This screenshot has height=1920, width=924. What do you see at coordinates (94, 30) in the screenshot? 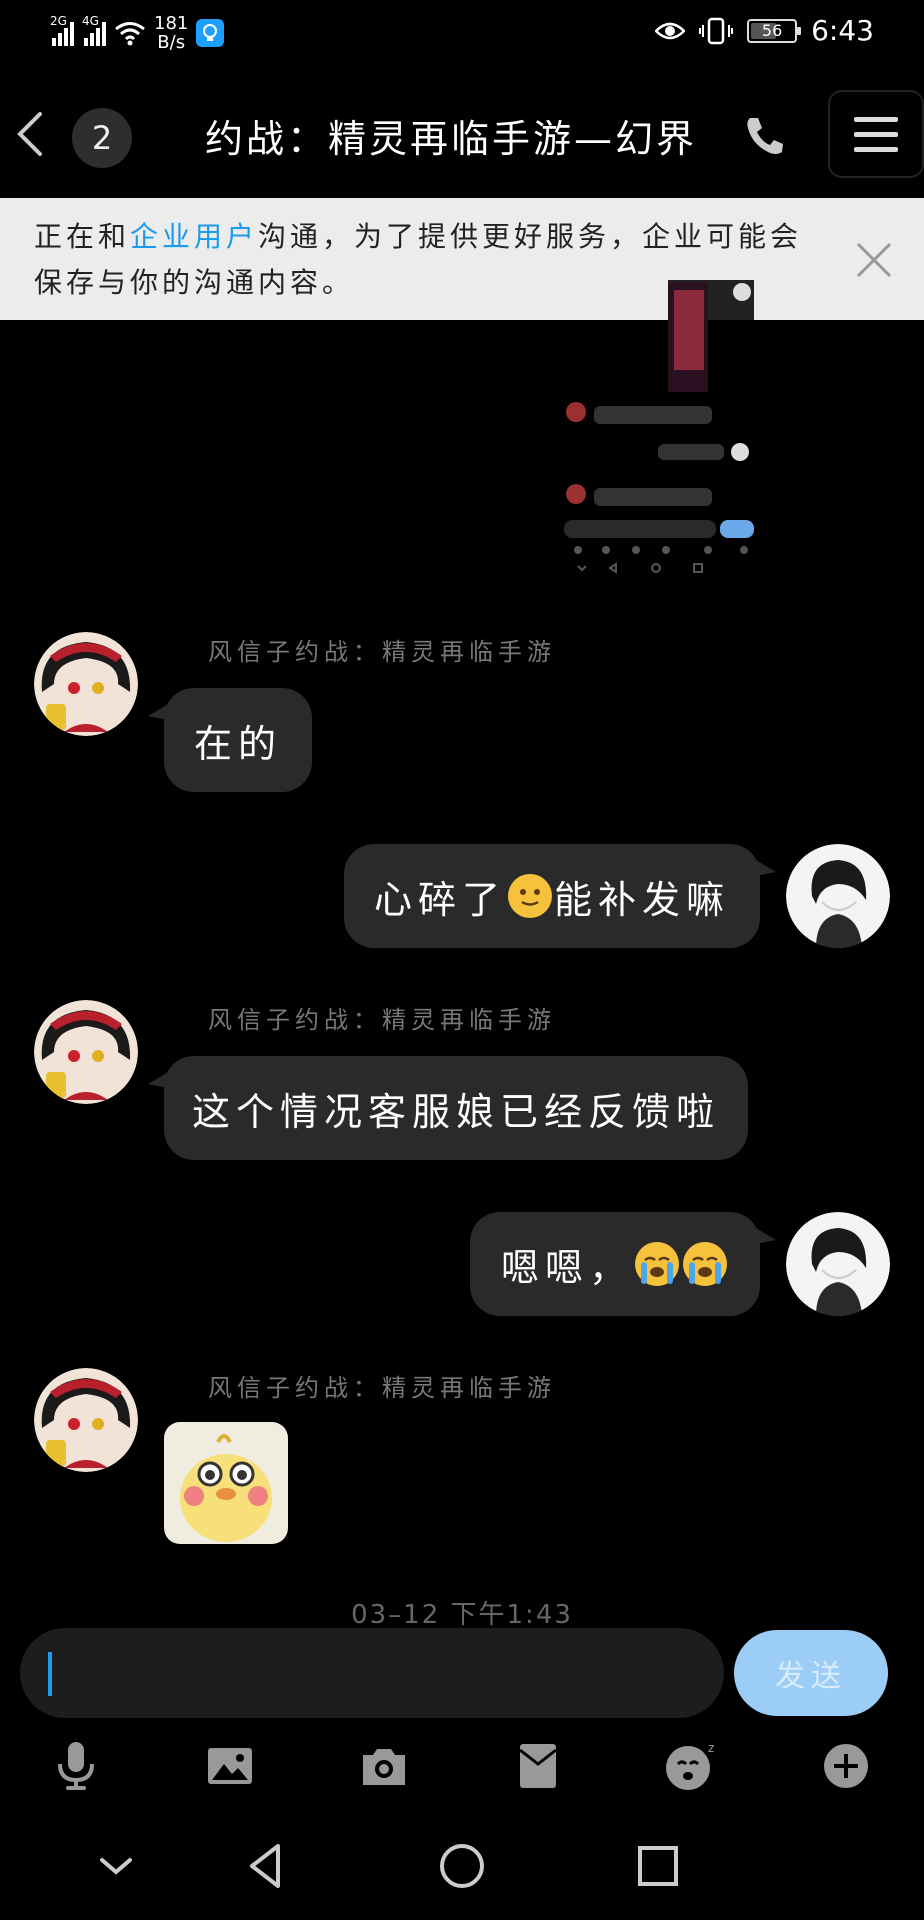
I see `signal-4g-icon: 4G` at bounding box center [94, 30].